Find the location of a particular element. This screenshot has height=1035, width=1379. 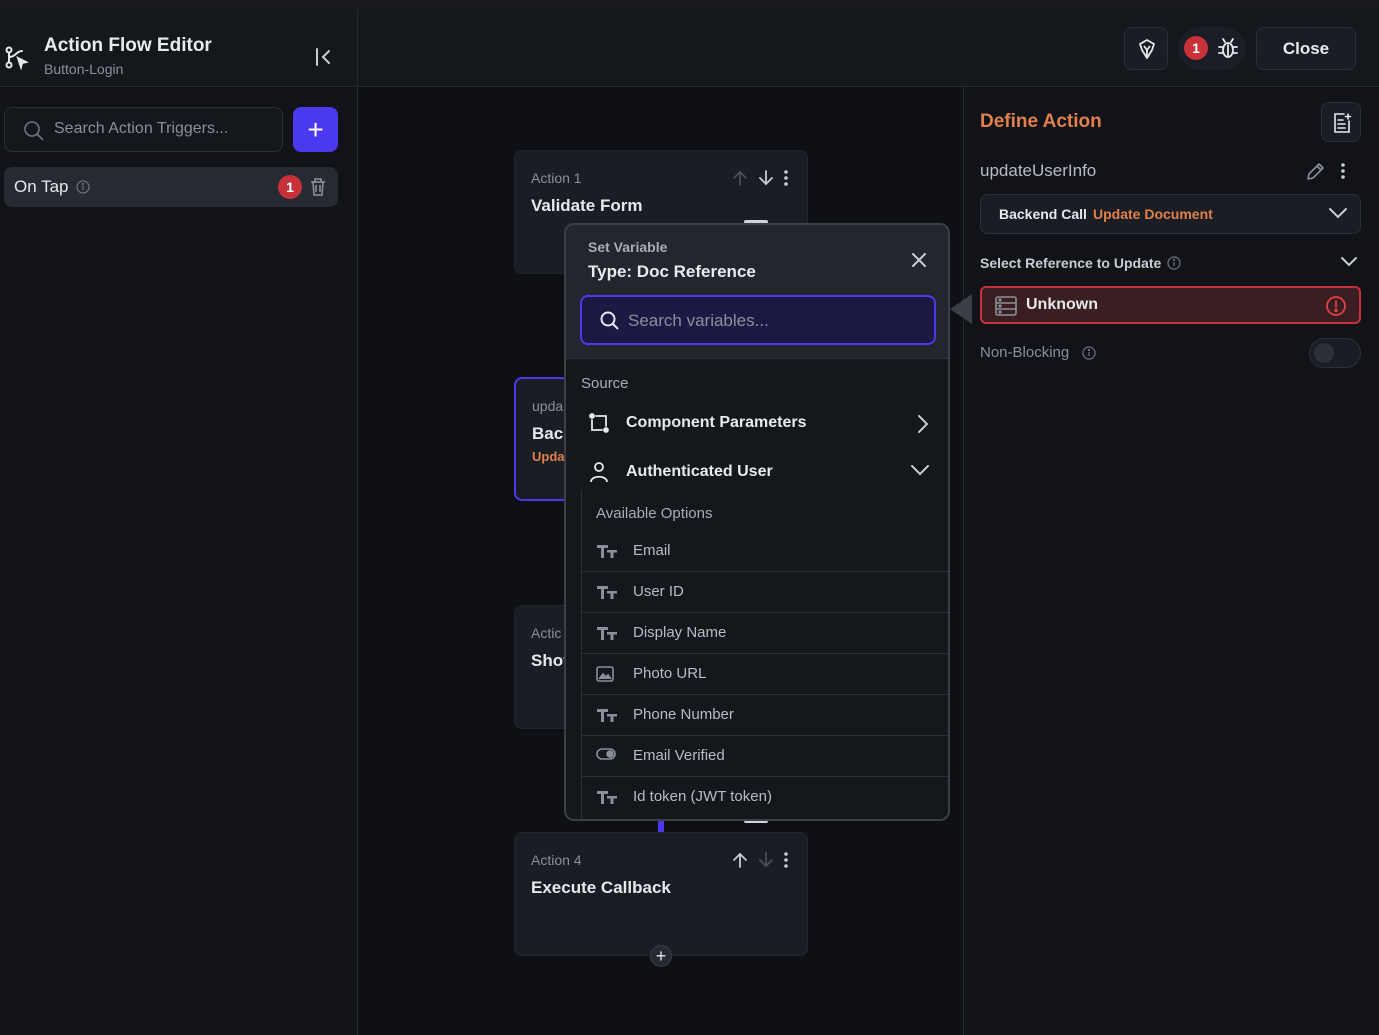

option-item-email-verified: Email Verified is located at coordinates (764, 756).